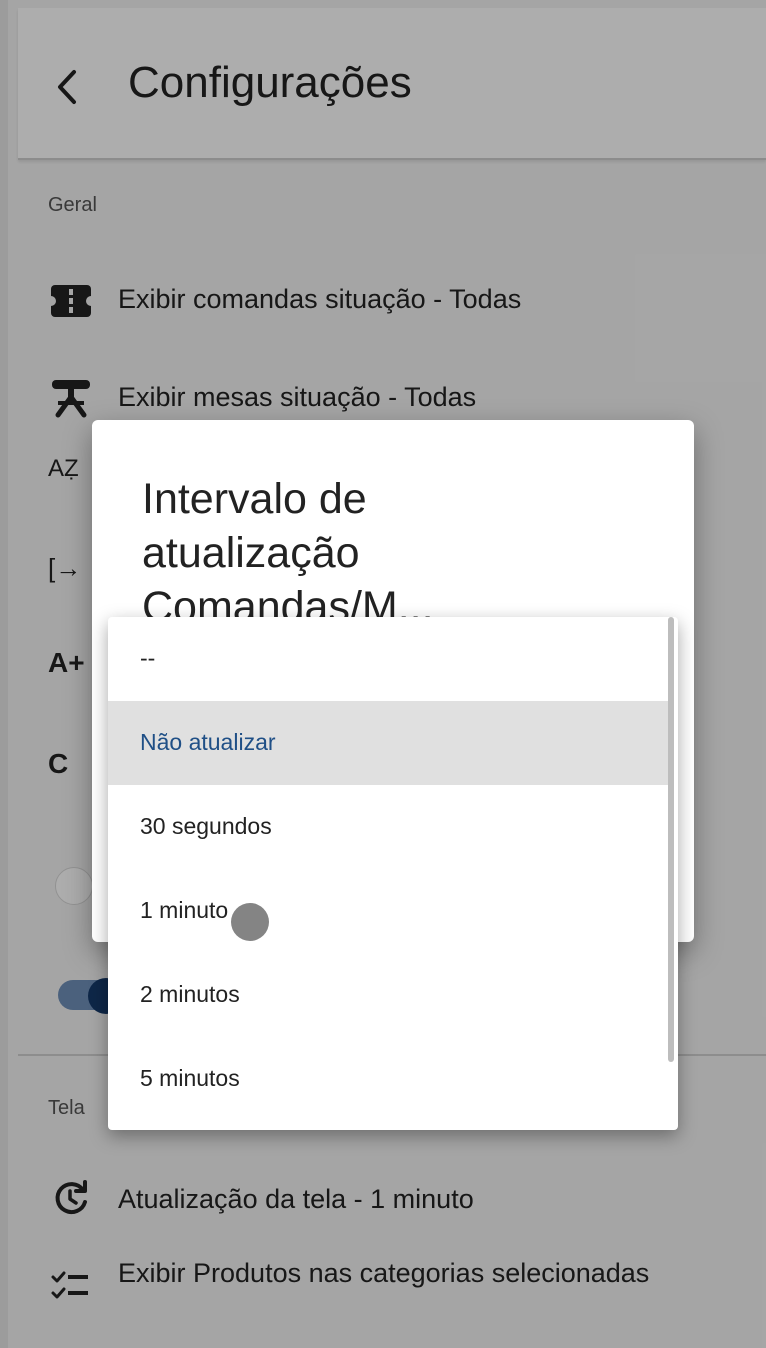  What do you see at coordinates (391, 995) in the screenshot?
I see `dropdown-option: 2 minutos` at bounding box center [391, 995].